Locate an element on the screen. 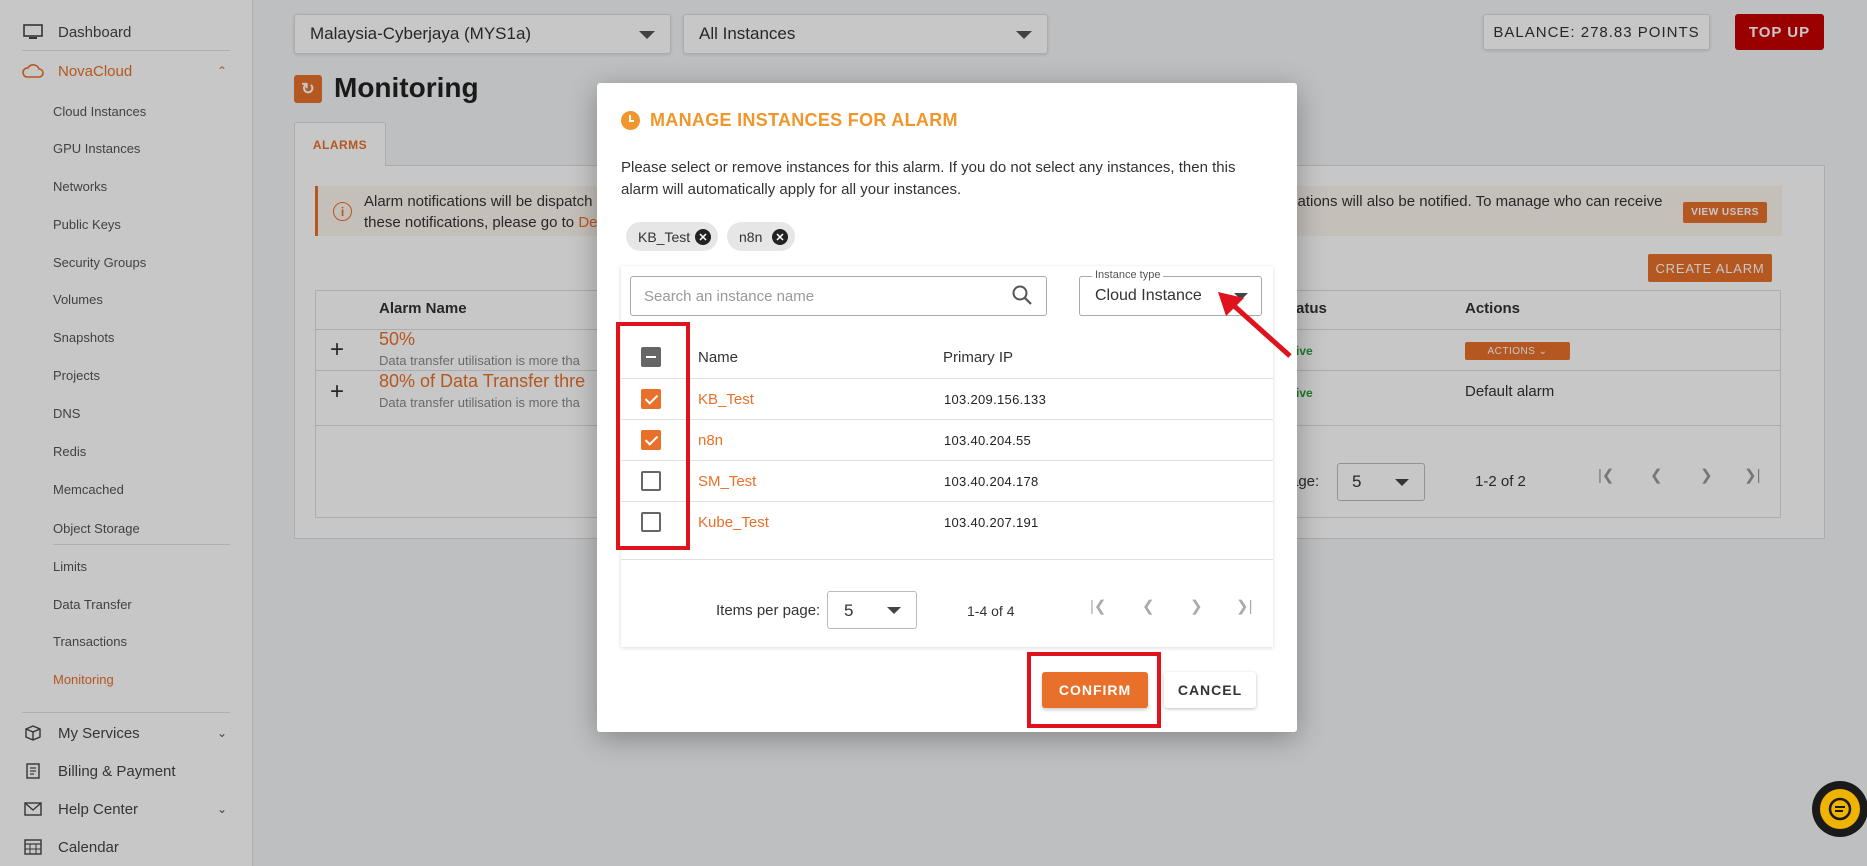 This screenshot has height=866, width=1867. selected-instance-chip: KB_Test ✕ is located at coordinates (672, 236).